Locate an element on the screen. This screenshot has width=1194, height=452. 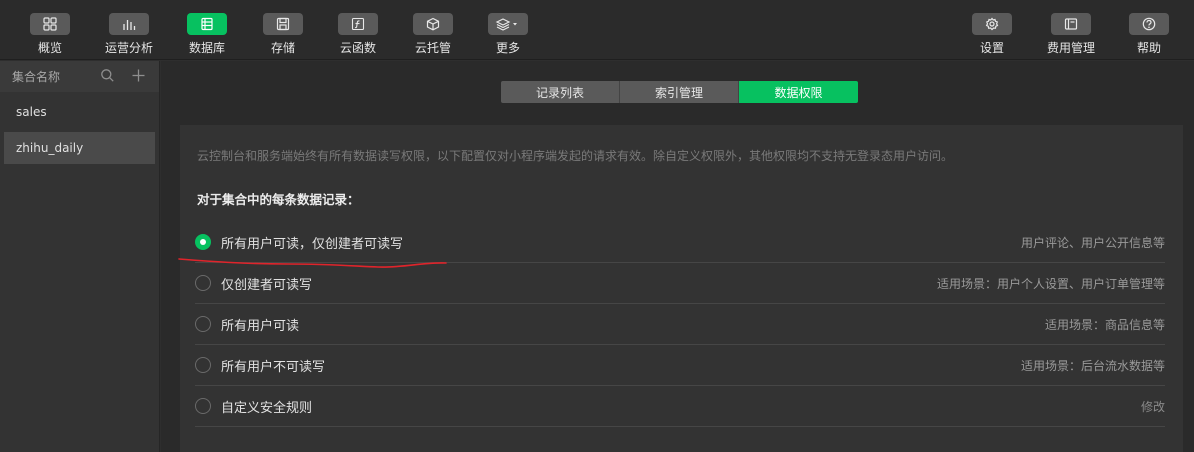
collection-tabs: 记录列表 索引管理 数据权限 is located at coordinates (679, 92).